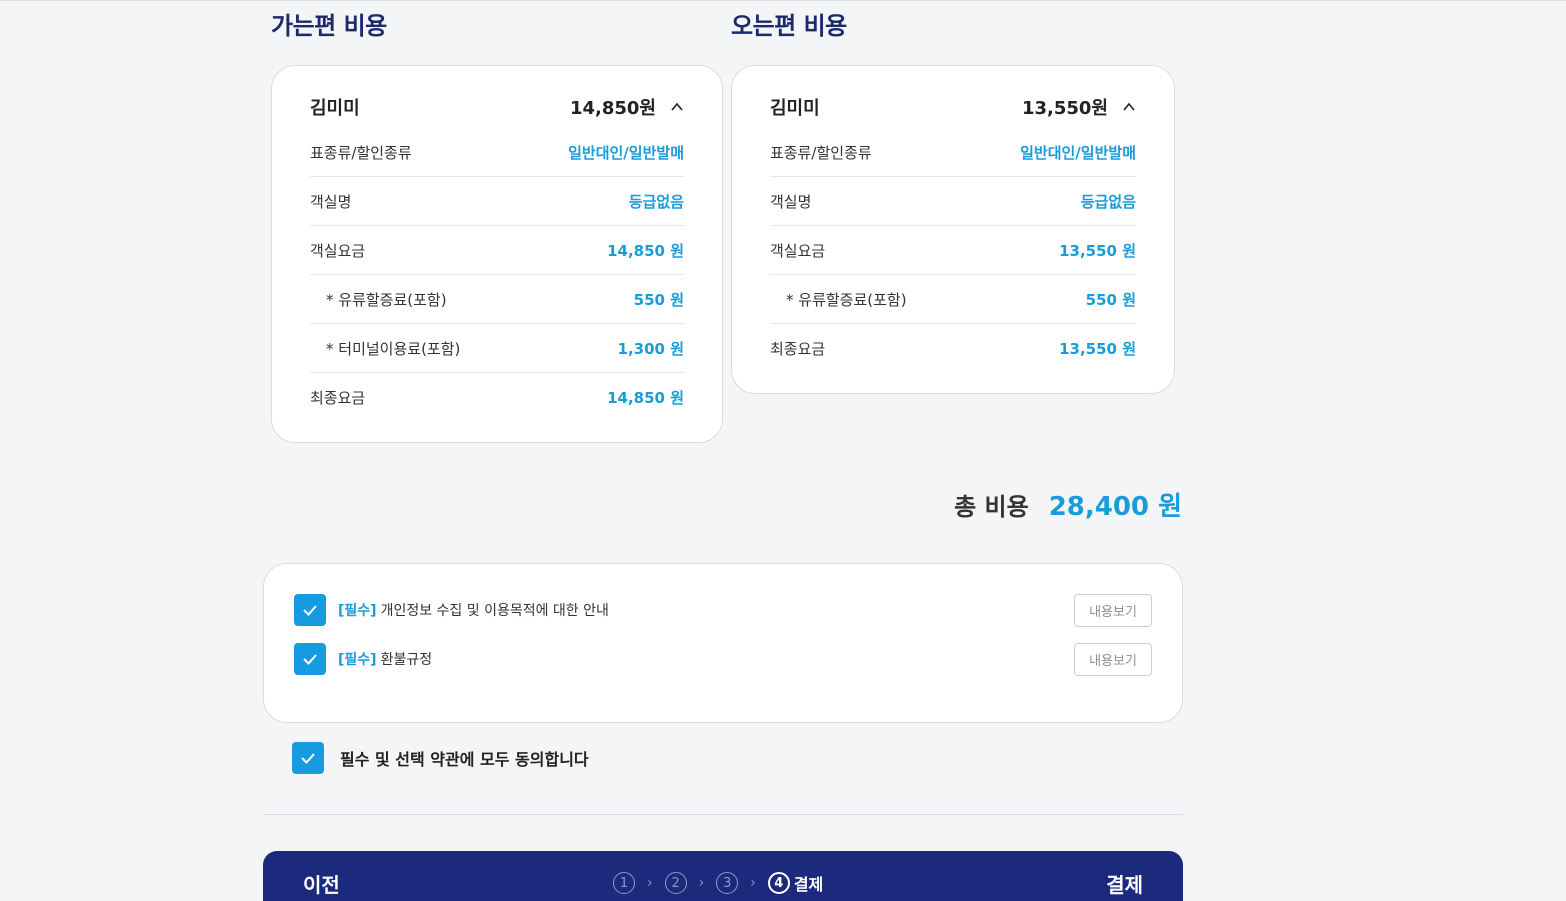 The height and width of the screenshot is (901, 1566). Describe the element at coordinates (778, 883) in the screenshot. I see `step-4-current: 4` at that location.